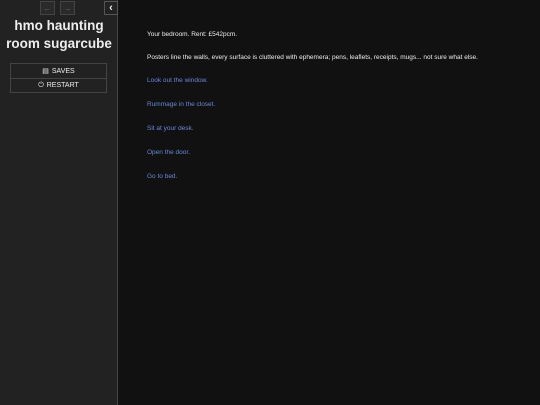  What do you see at coordinates (337, 176) in the screenshot?
I see `link-go-to-bed: Go to bed.` at bounding box center [337, 176].